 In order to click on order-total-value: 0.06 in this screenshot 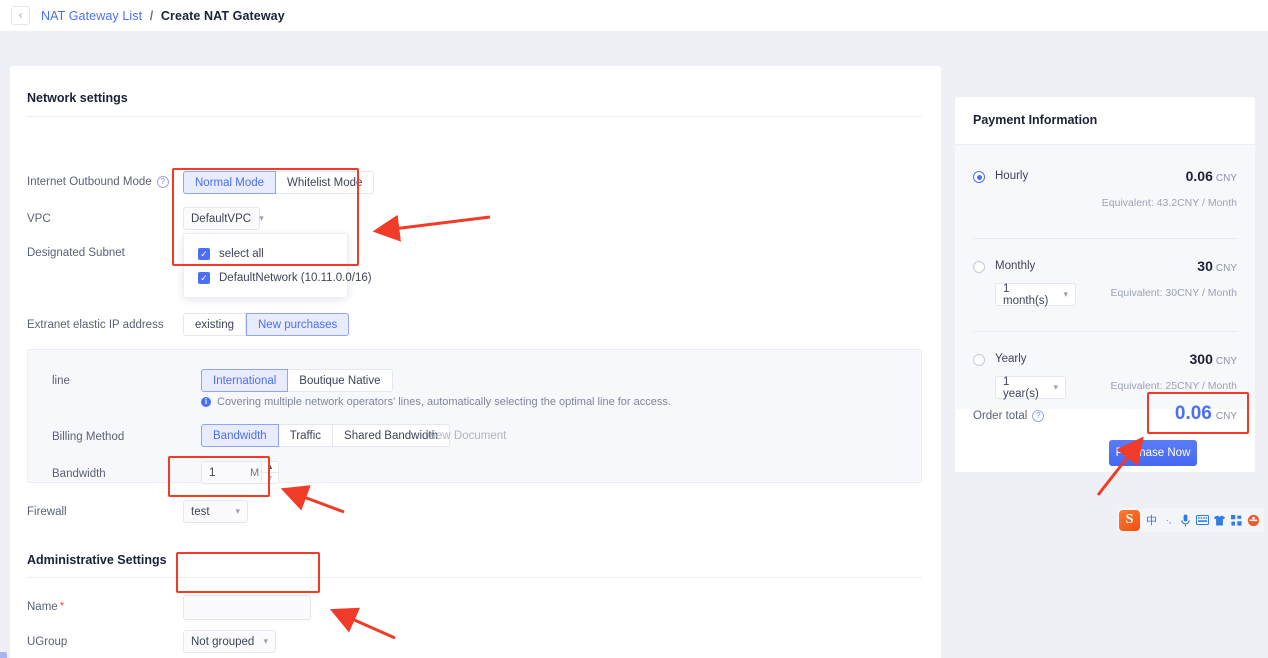, I will do `click(1193, 413)`.